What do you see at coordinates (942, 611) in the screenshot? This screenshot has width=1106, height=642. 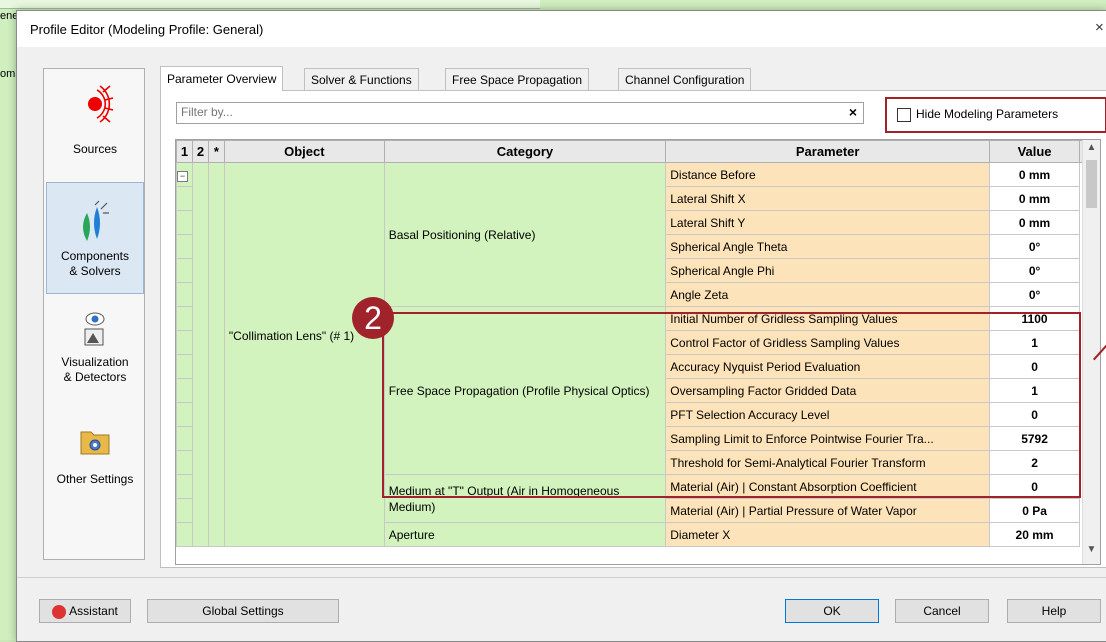 I see `cancel-button: Cancel` at bounding box center [942, 611].